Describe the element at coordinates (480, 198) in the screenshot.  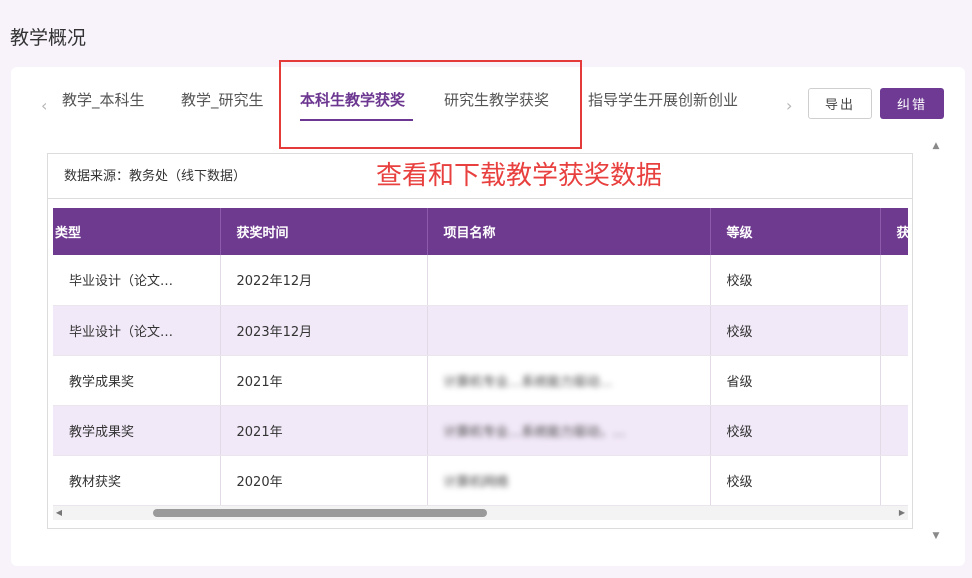
I see `divider` at that location.